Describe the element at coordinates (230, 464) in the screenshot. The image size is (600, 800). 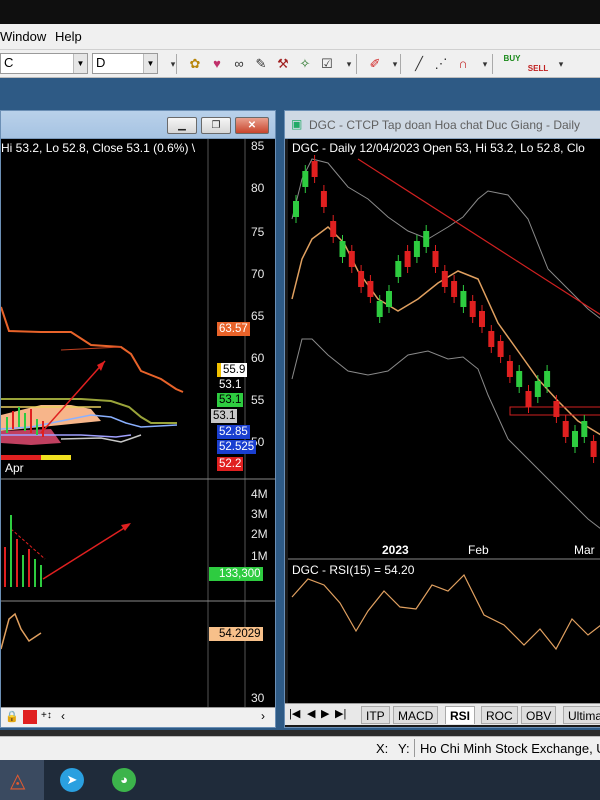
I see `price-tag: 52.2` at that location.